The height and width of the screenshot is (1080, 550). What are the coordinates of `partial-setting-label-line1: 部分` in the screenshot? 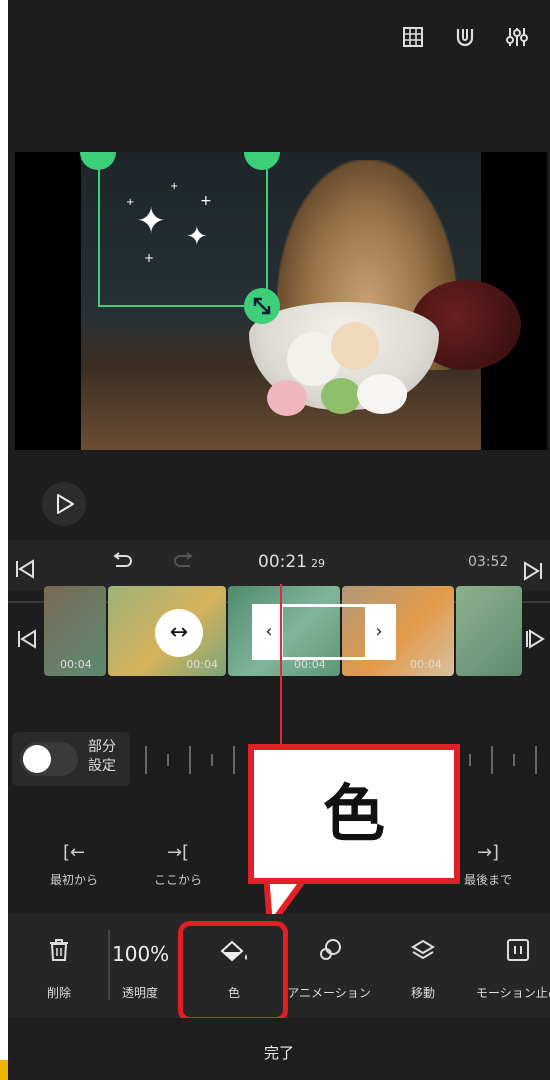 It's located at (102, 747).